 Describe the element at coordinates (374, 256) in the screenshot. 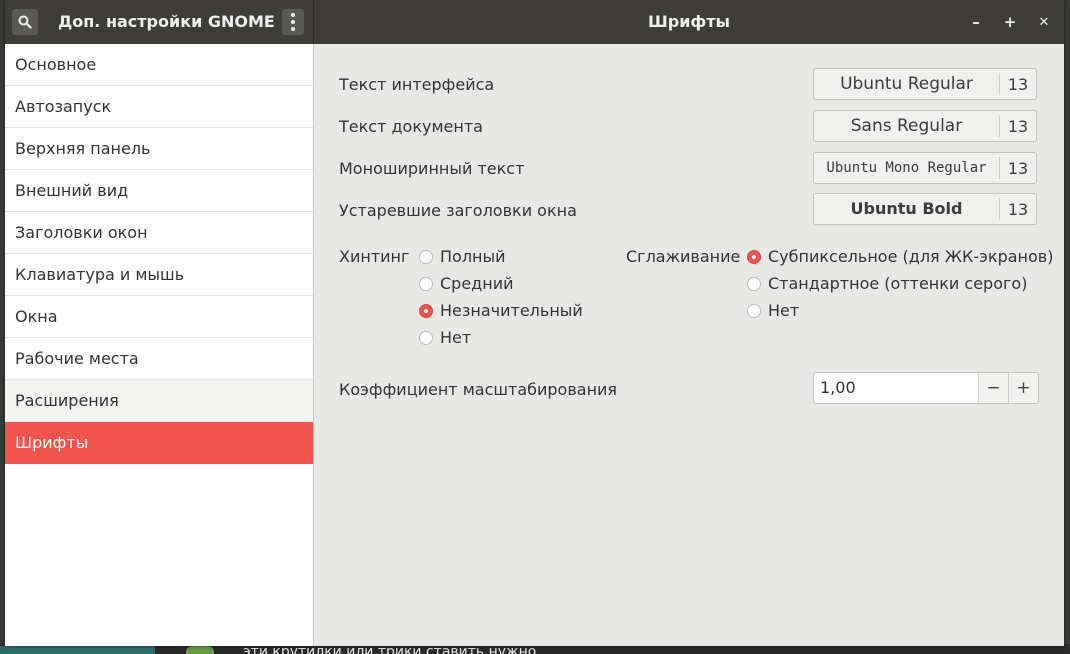

I see `hinting-label: Хинтинг` at that location.